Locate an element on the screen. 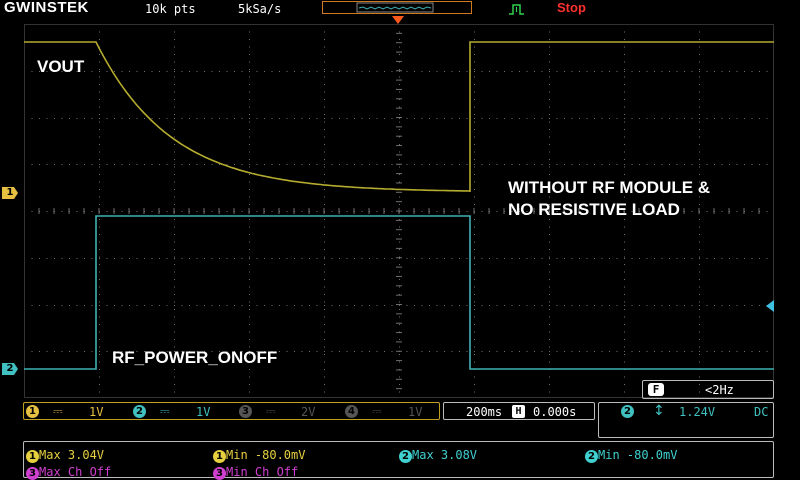 This screenshot has height=480, width=800. ch4-badge: 4 is located at coordinates (351, 411).